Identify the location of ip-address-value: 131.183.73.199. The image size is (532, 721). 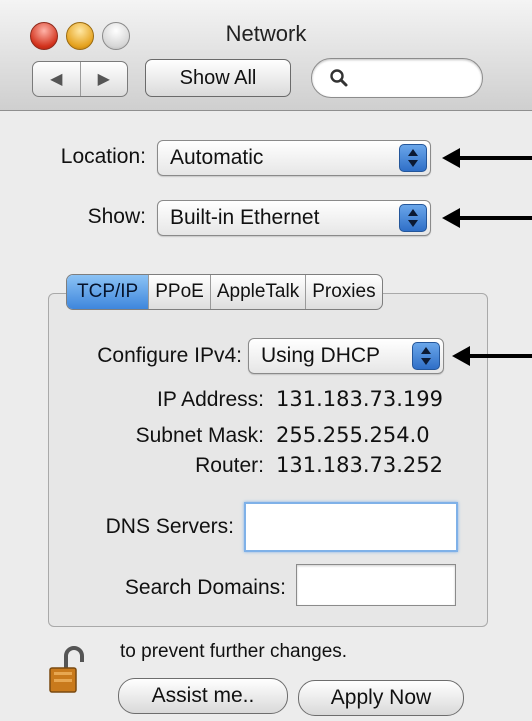
(359, 399).